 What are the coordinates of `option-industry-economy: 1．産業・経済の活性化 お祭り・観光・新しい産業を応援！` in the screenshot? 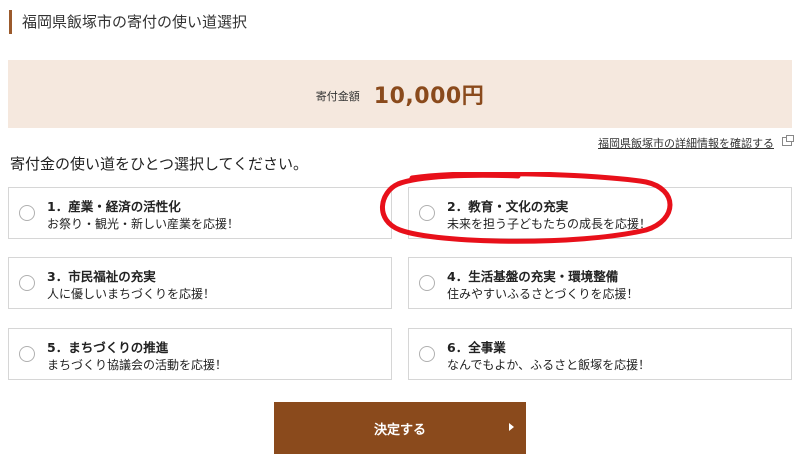 It's located at (200, 213).